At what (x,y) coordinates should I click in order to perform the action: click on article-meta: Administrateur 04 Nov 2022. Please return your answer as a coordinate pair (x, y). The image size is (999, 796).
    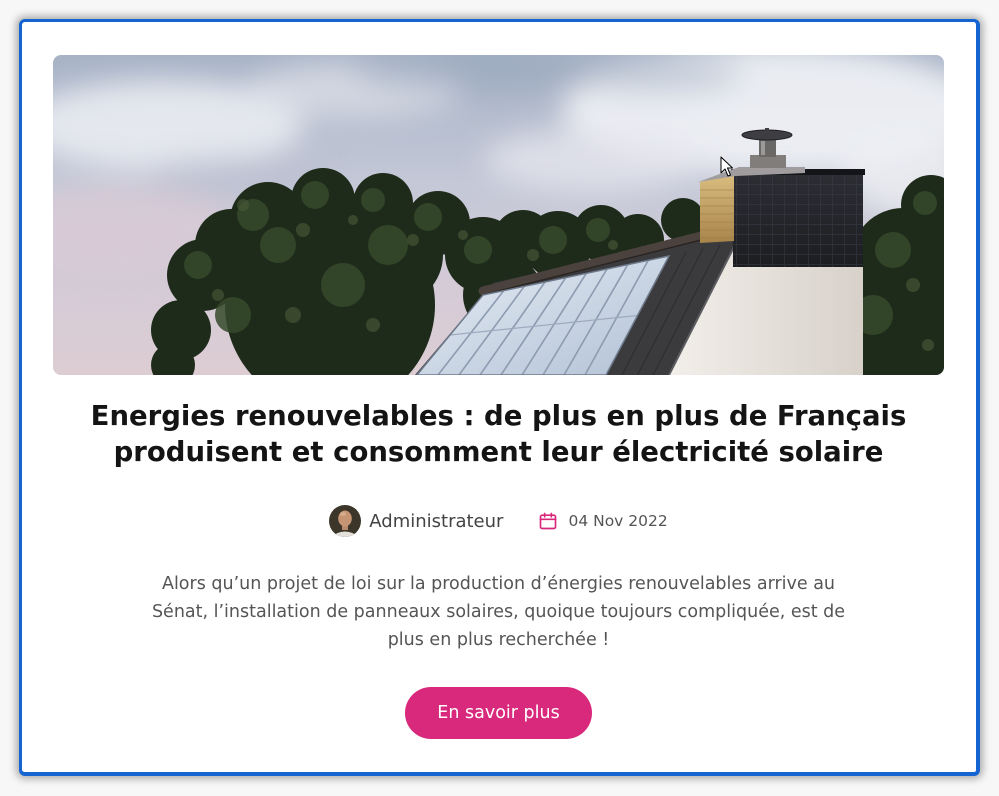
    Looking at the image, I should click on (498, 521).